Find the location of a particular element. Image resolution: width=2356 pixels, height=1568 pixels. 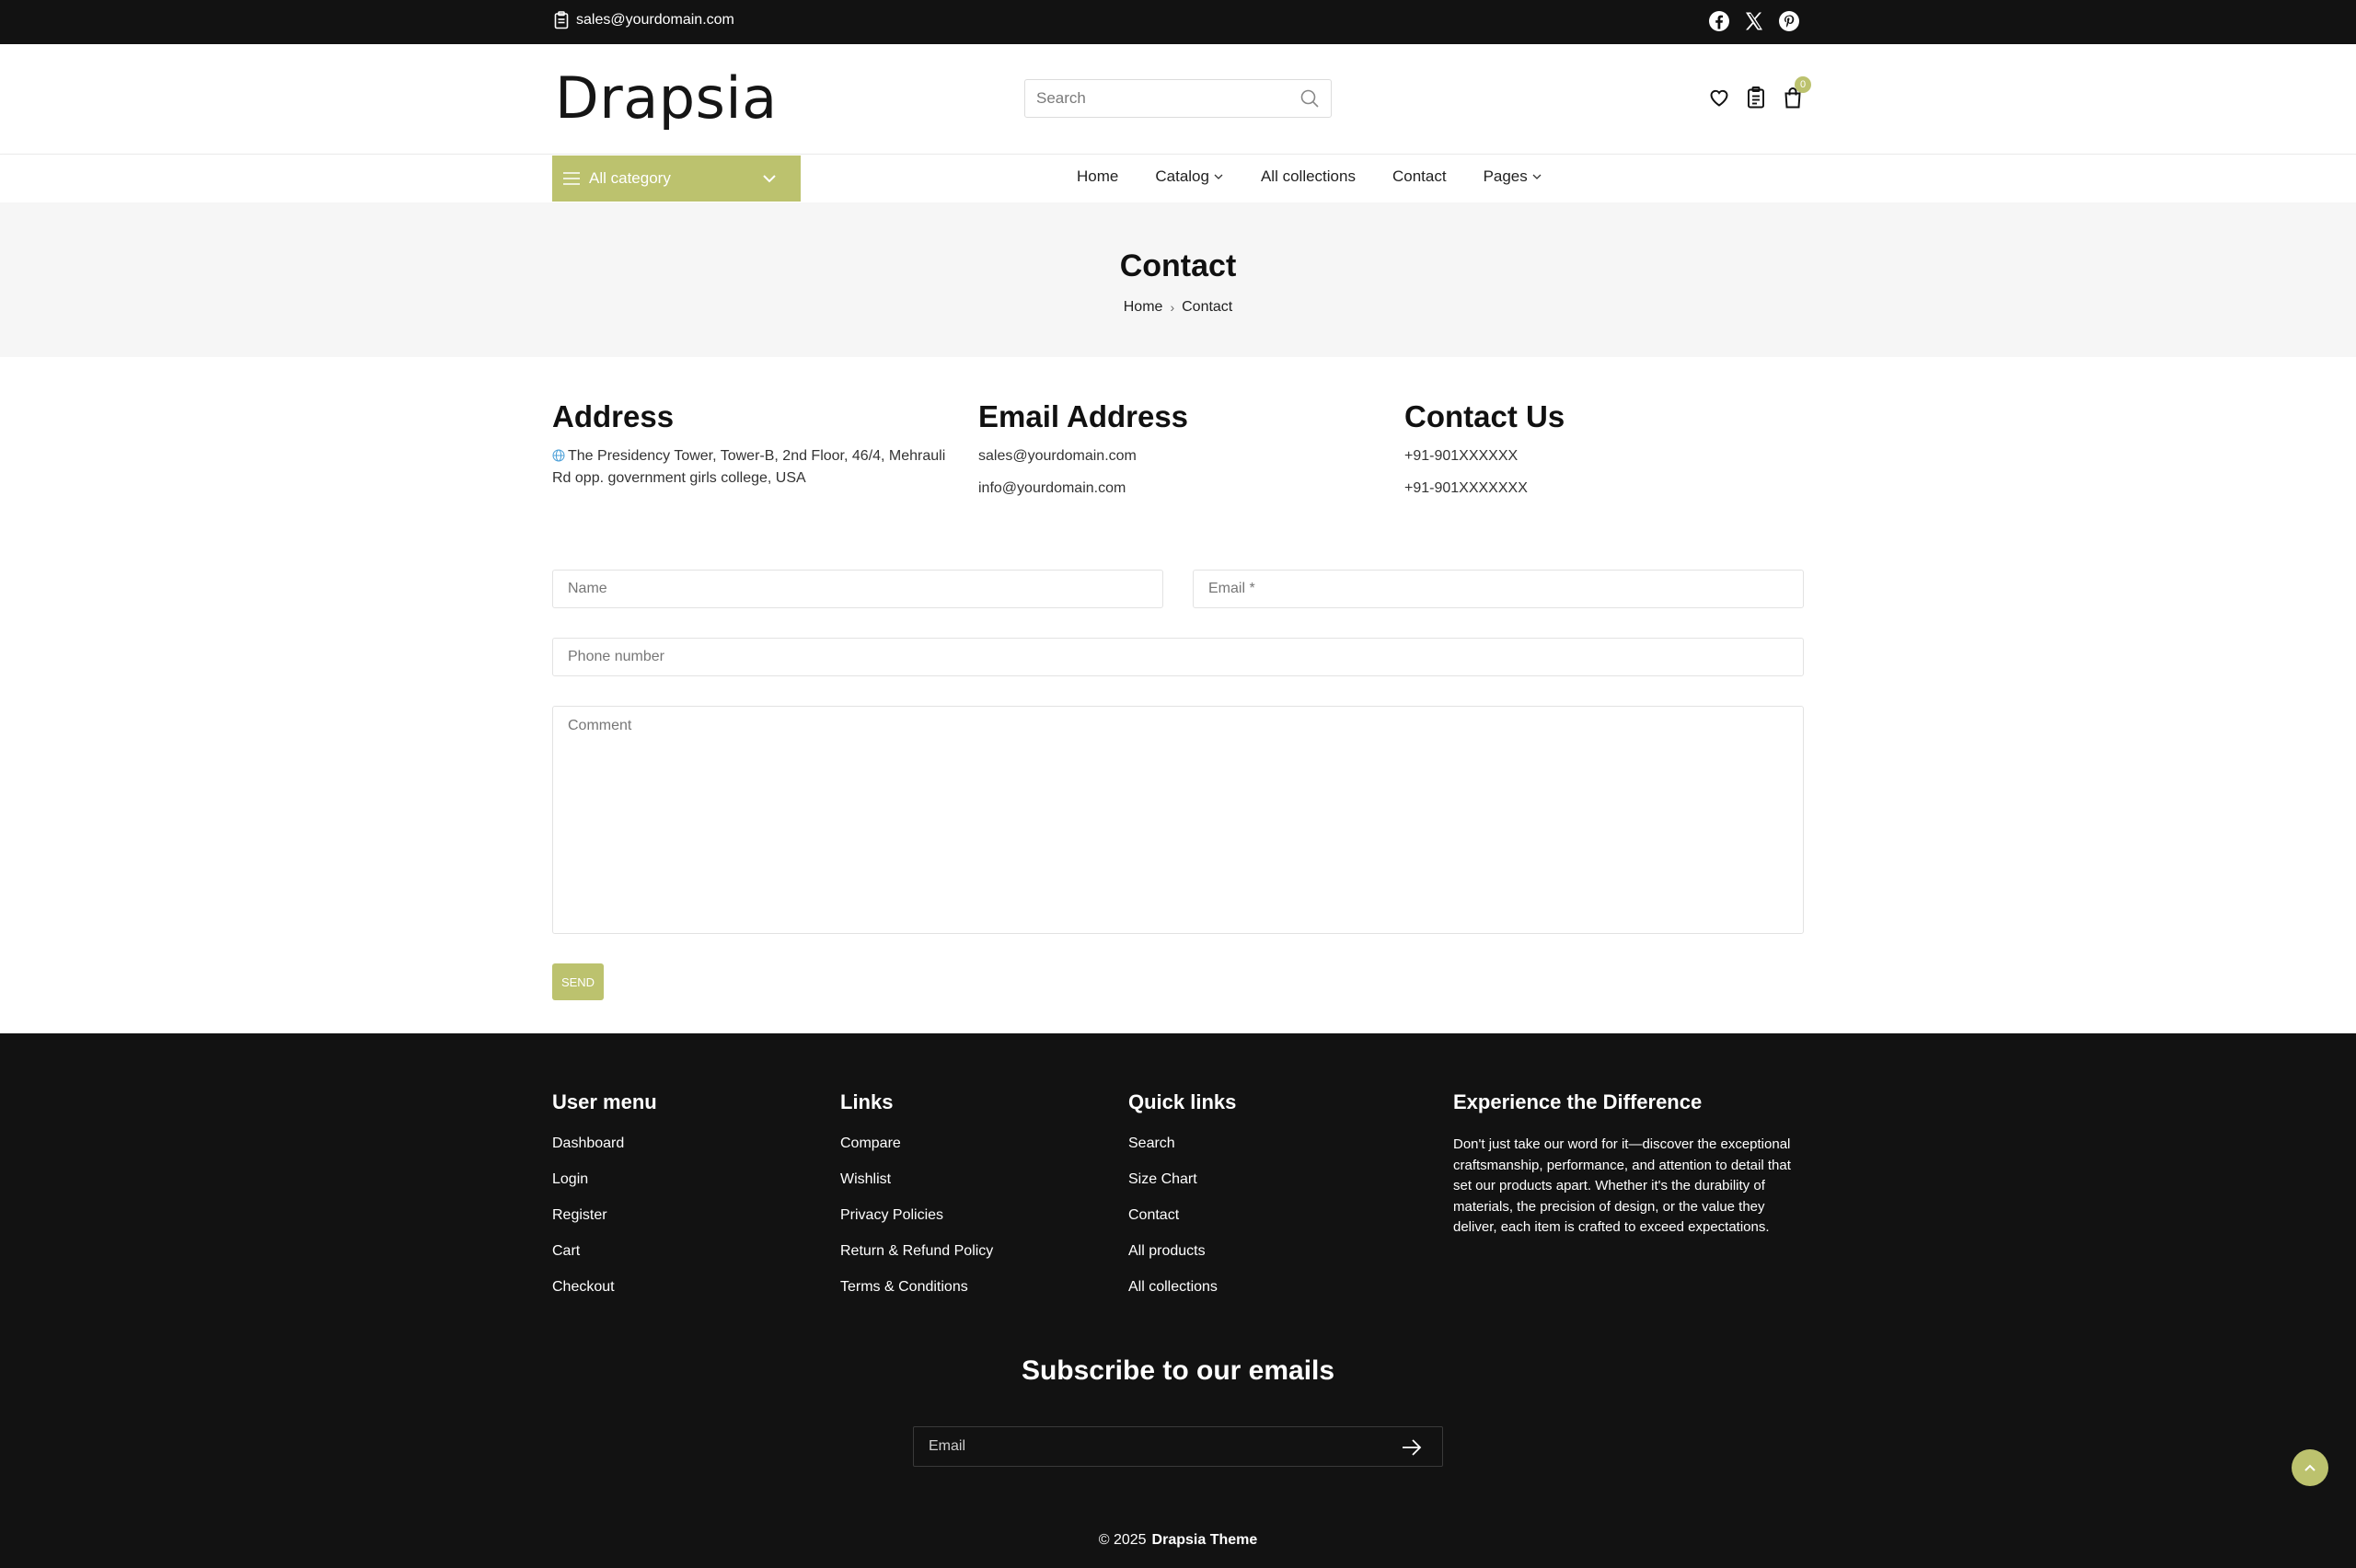

x-twitter-icon is located at coordinates (1754, 21).